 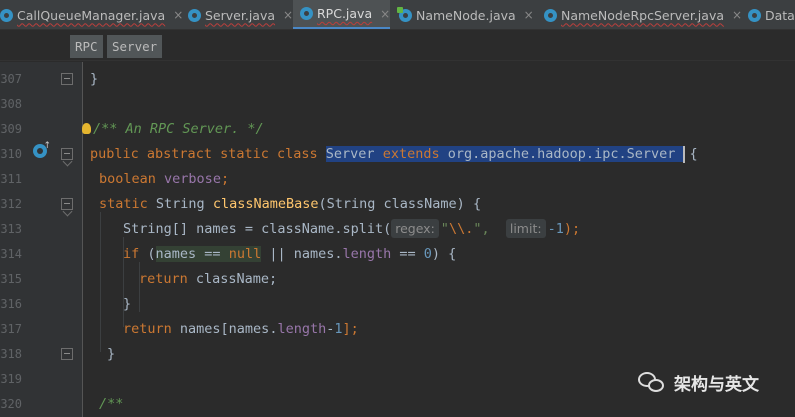 What do you see at coordinates (11, 329) in the screenshot?
I see `line-number: 317` at bounding box center [11, 329].